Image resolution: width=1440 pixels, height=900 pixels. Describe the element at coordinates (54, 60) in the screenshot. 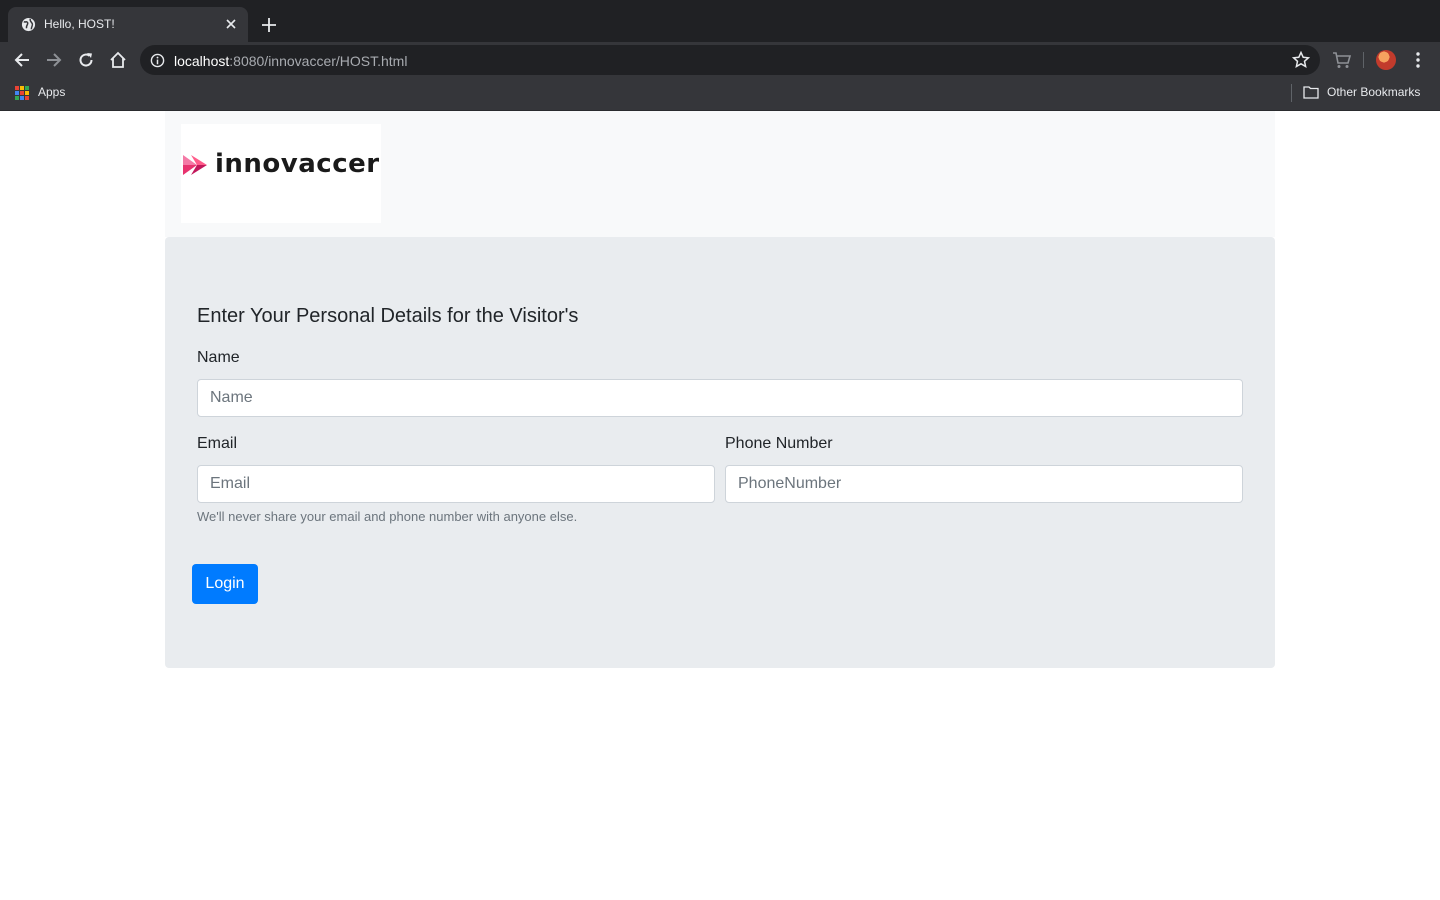

I see `forward-arrow-icon` at that location.